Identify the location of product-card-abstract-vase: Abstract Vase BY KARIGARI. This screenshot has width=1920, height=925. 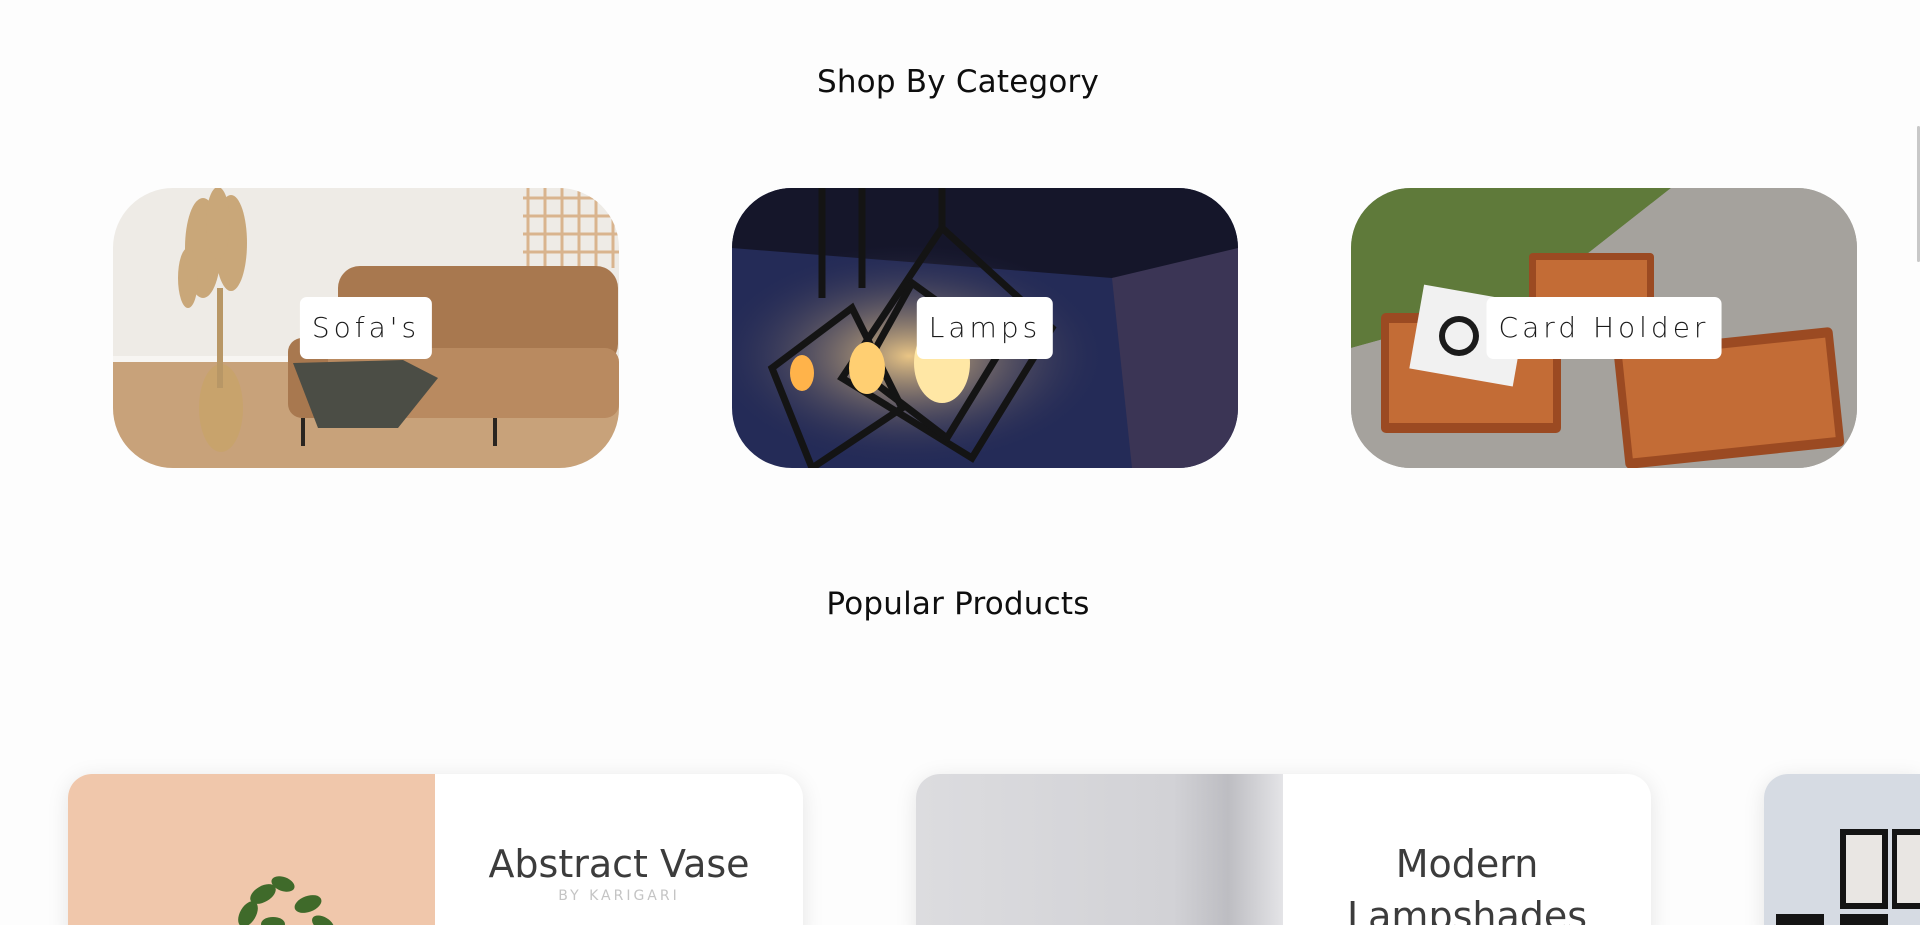
(435, 849).